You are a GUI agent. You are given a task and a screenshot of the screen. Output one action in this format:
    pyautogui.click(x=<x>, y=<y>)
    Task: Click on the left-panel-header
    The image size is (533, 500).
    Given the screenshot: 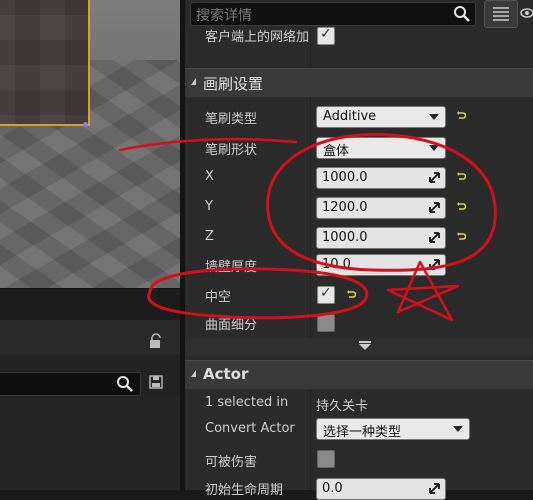 What is the action you would take?
    pyautogui.click(x=90, y=305)
    